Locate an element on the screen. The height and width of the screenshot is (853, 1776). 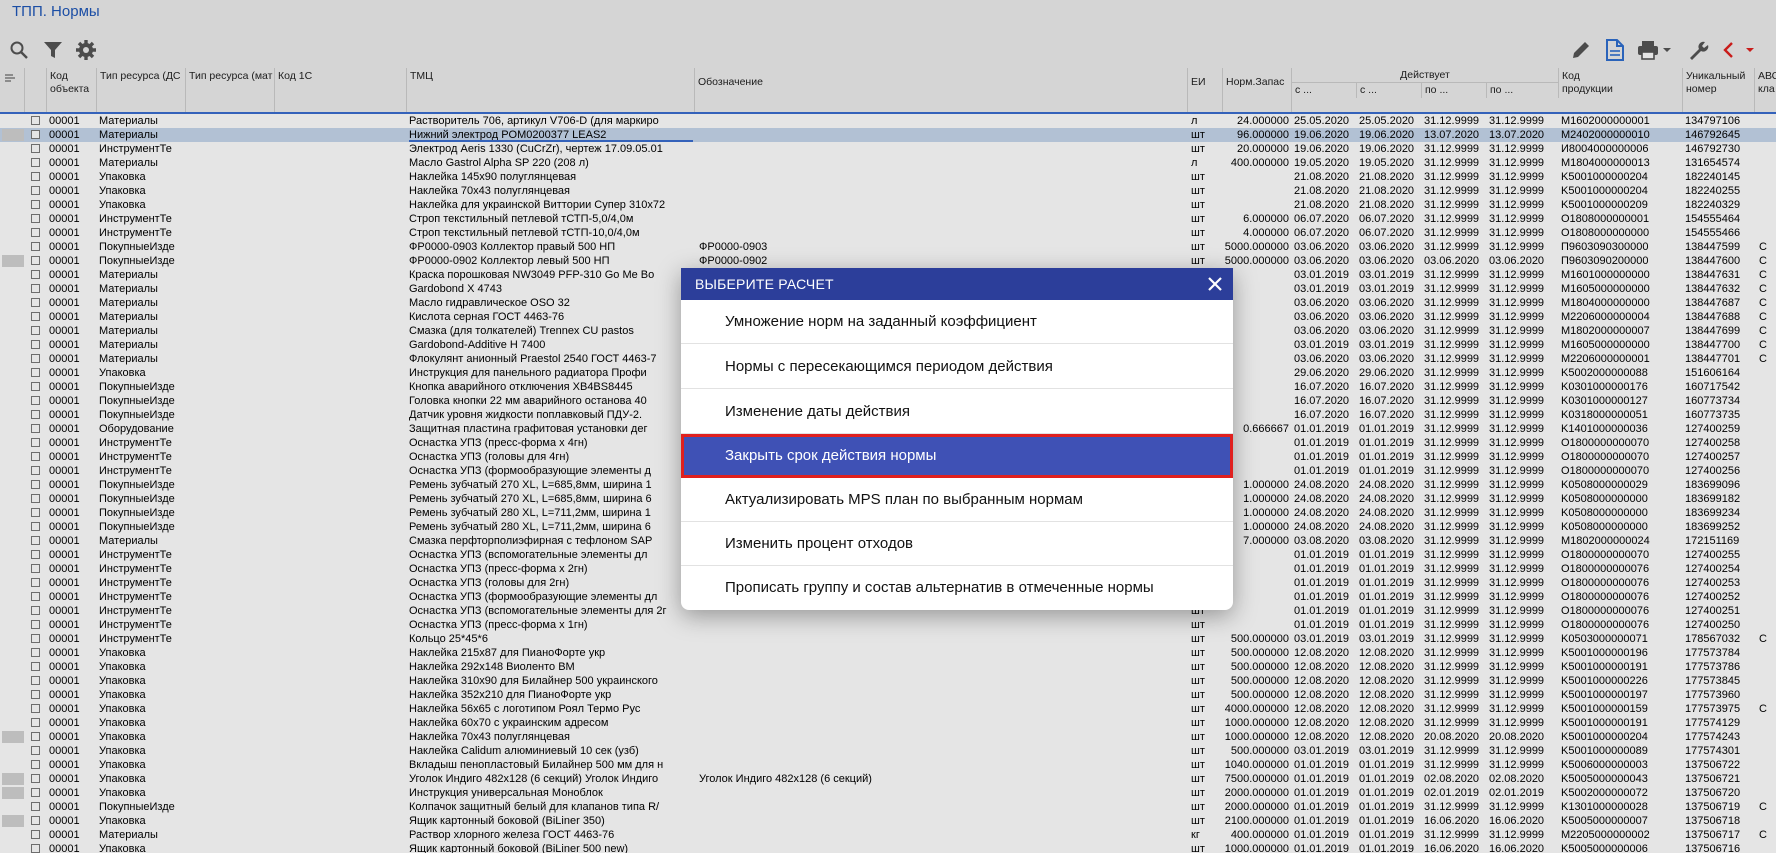
option-close-norm-period: Закрыть срок действия нормы is located at coordinates (957, 456).